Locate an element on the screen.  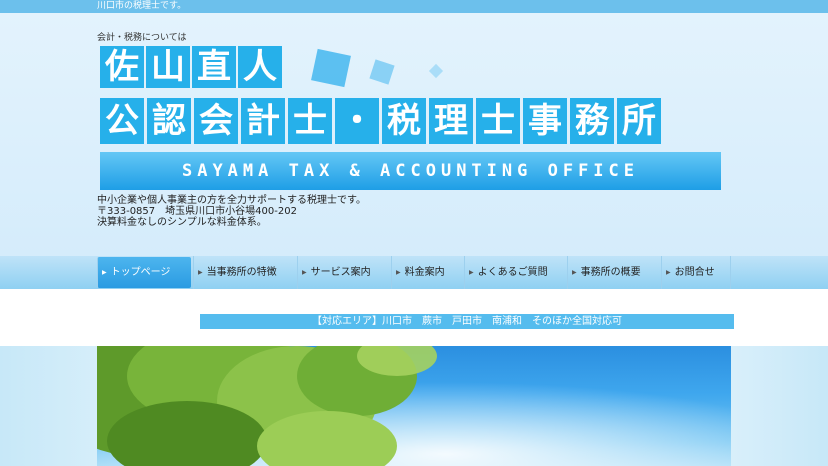
nav-item-services: ▶ サービス案内 is located at coordinates (343, 272).